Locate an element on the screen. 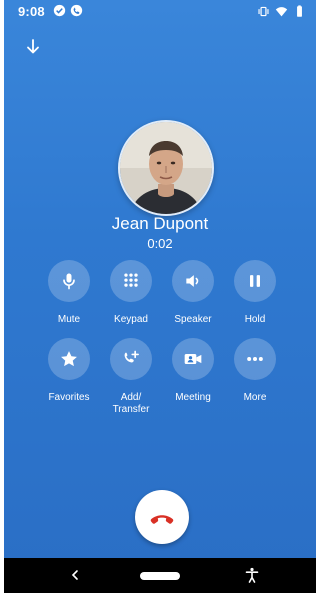 The width and height of the screenshot is (320, 593). dialpad-icon is located at coordinates (131, 280).